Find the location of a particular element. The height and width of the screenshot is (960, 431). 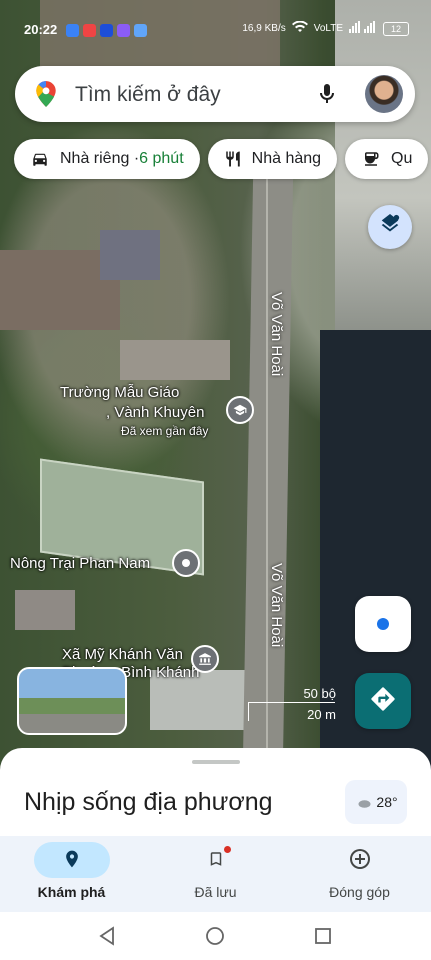

status-time: 20:22 is located at coordinates (41, 29).